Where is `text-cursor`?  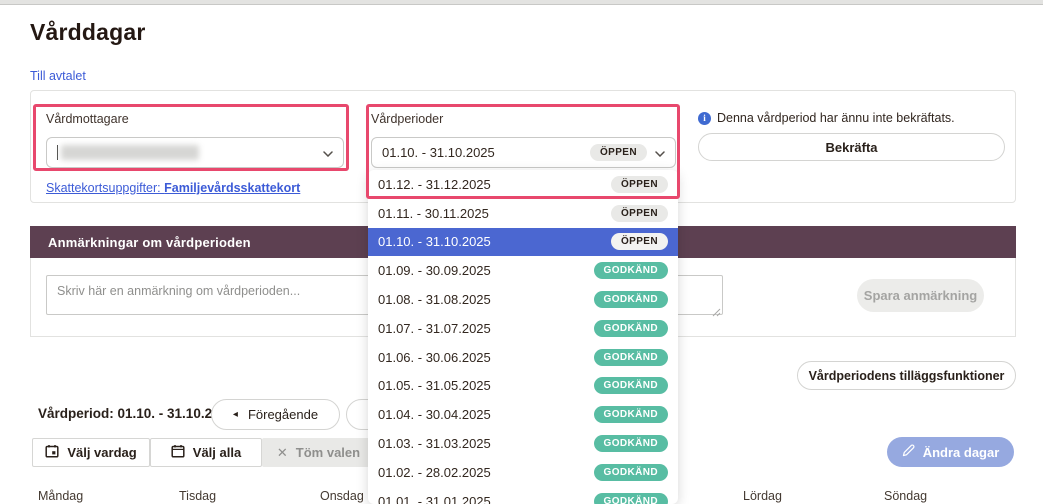 text-cursor is located at coordinates (57, 152).